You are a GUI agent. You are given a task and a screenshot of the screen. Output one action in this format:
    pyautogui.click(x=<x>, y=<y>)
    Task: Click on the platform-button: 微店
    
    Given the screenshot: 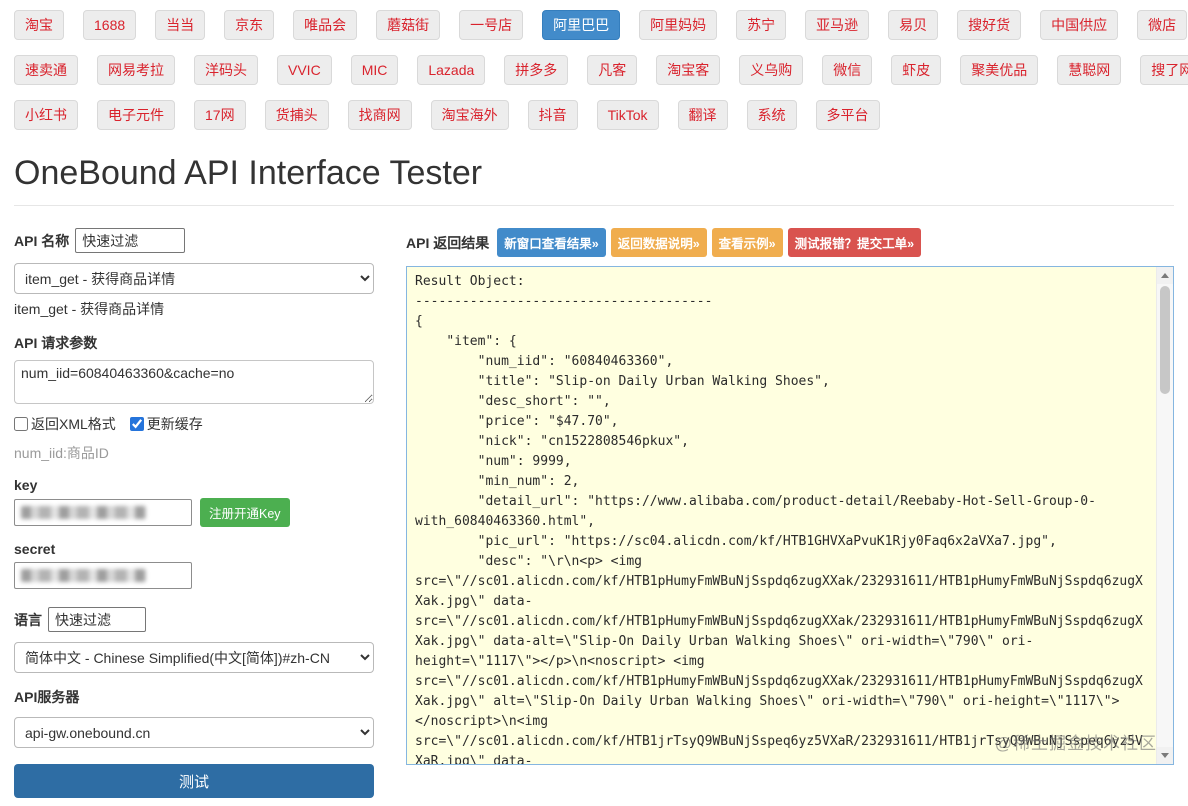 What is the action you would take?
    pyautogui.click(x=1162, y=25)
    